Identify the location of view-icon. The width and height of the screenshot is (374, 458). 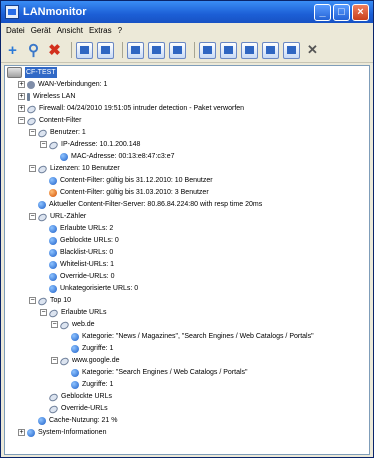
(228, 50).